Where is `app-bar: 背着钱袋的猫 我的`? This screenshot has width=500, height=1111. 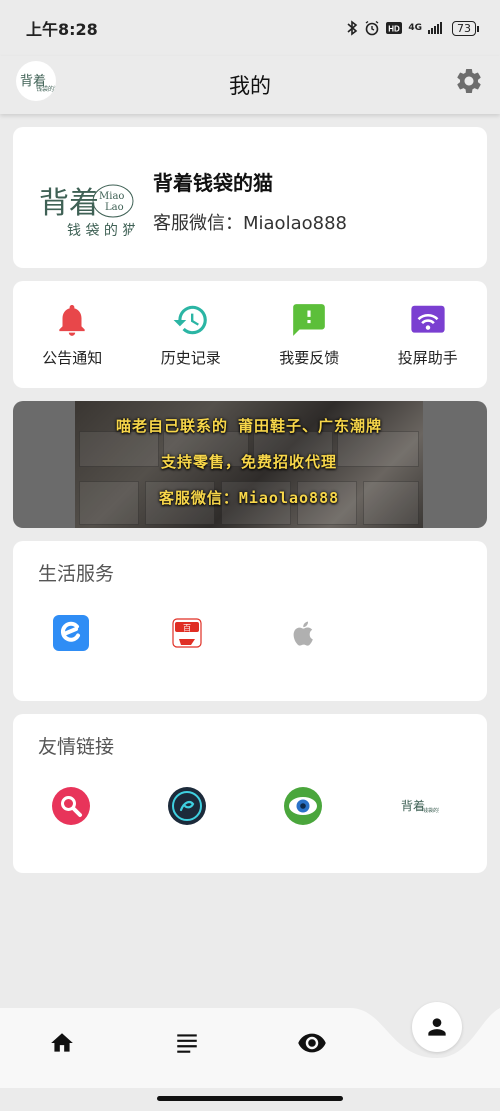
app-bar: 背着钱袋的猫 我的 is located at coordinates (250, 85).